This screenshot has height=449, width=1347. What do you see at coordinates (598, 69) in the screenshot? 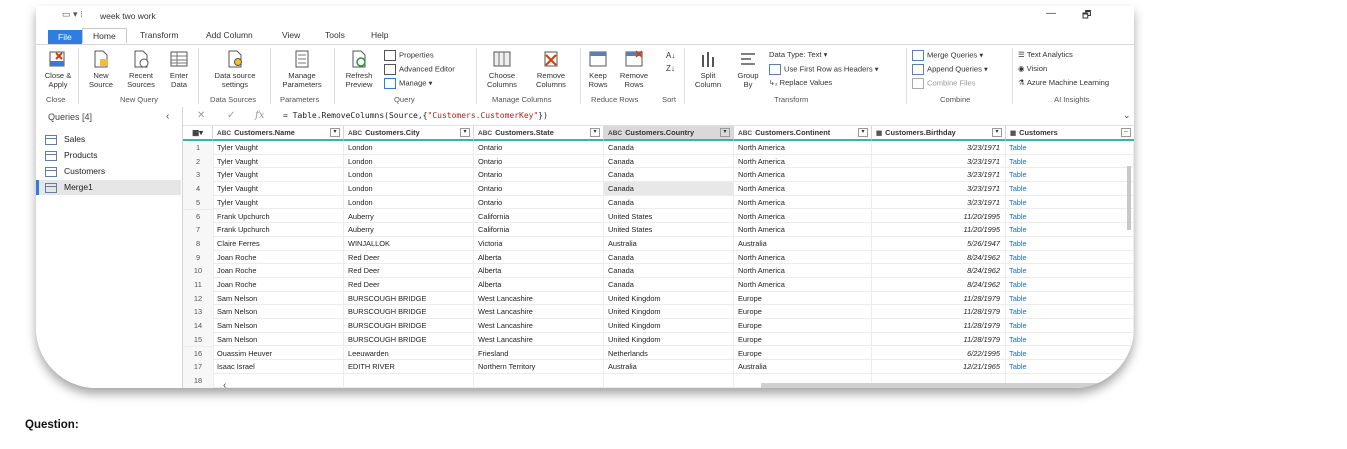
I see `keep-rows-button: Keep Rows` at bounding box center [598, 69].